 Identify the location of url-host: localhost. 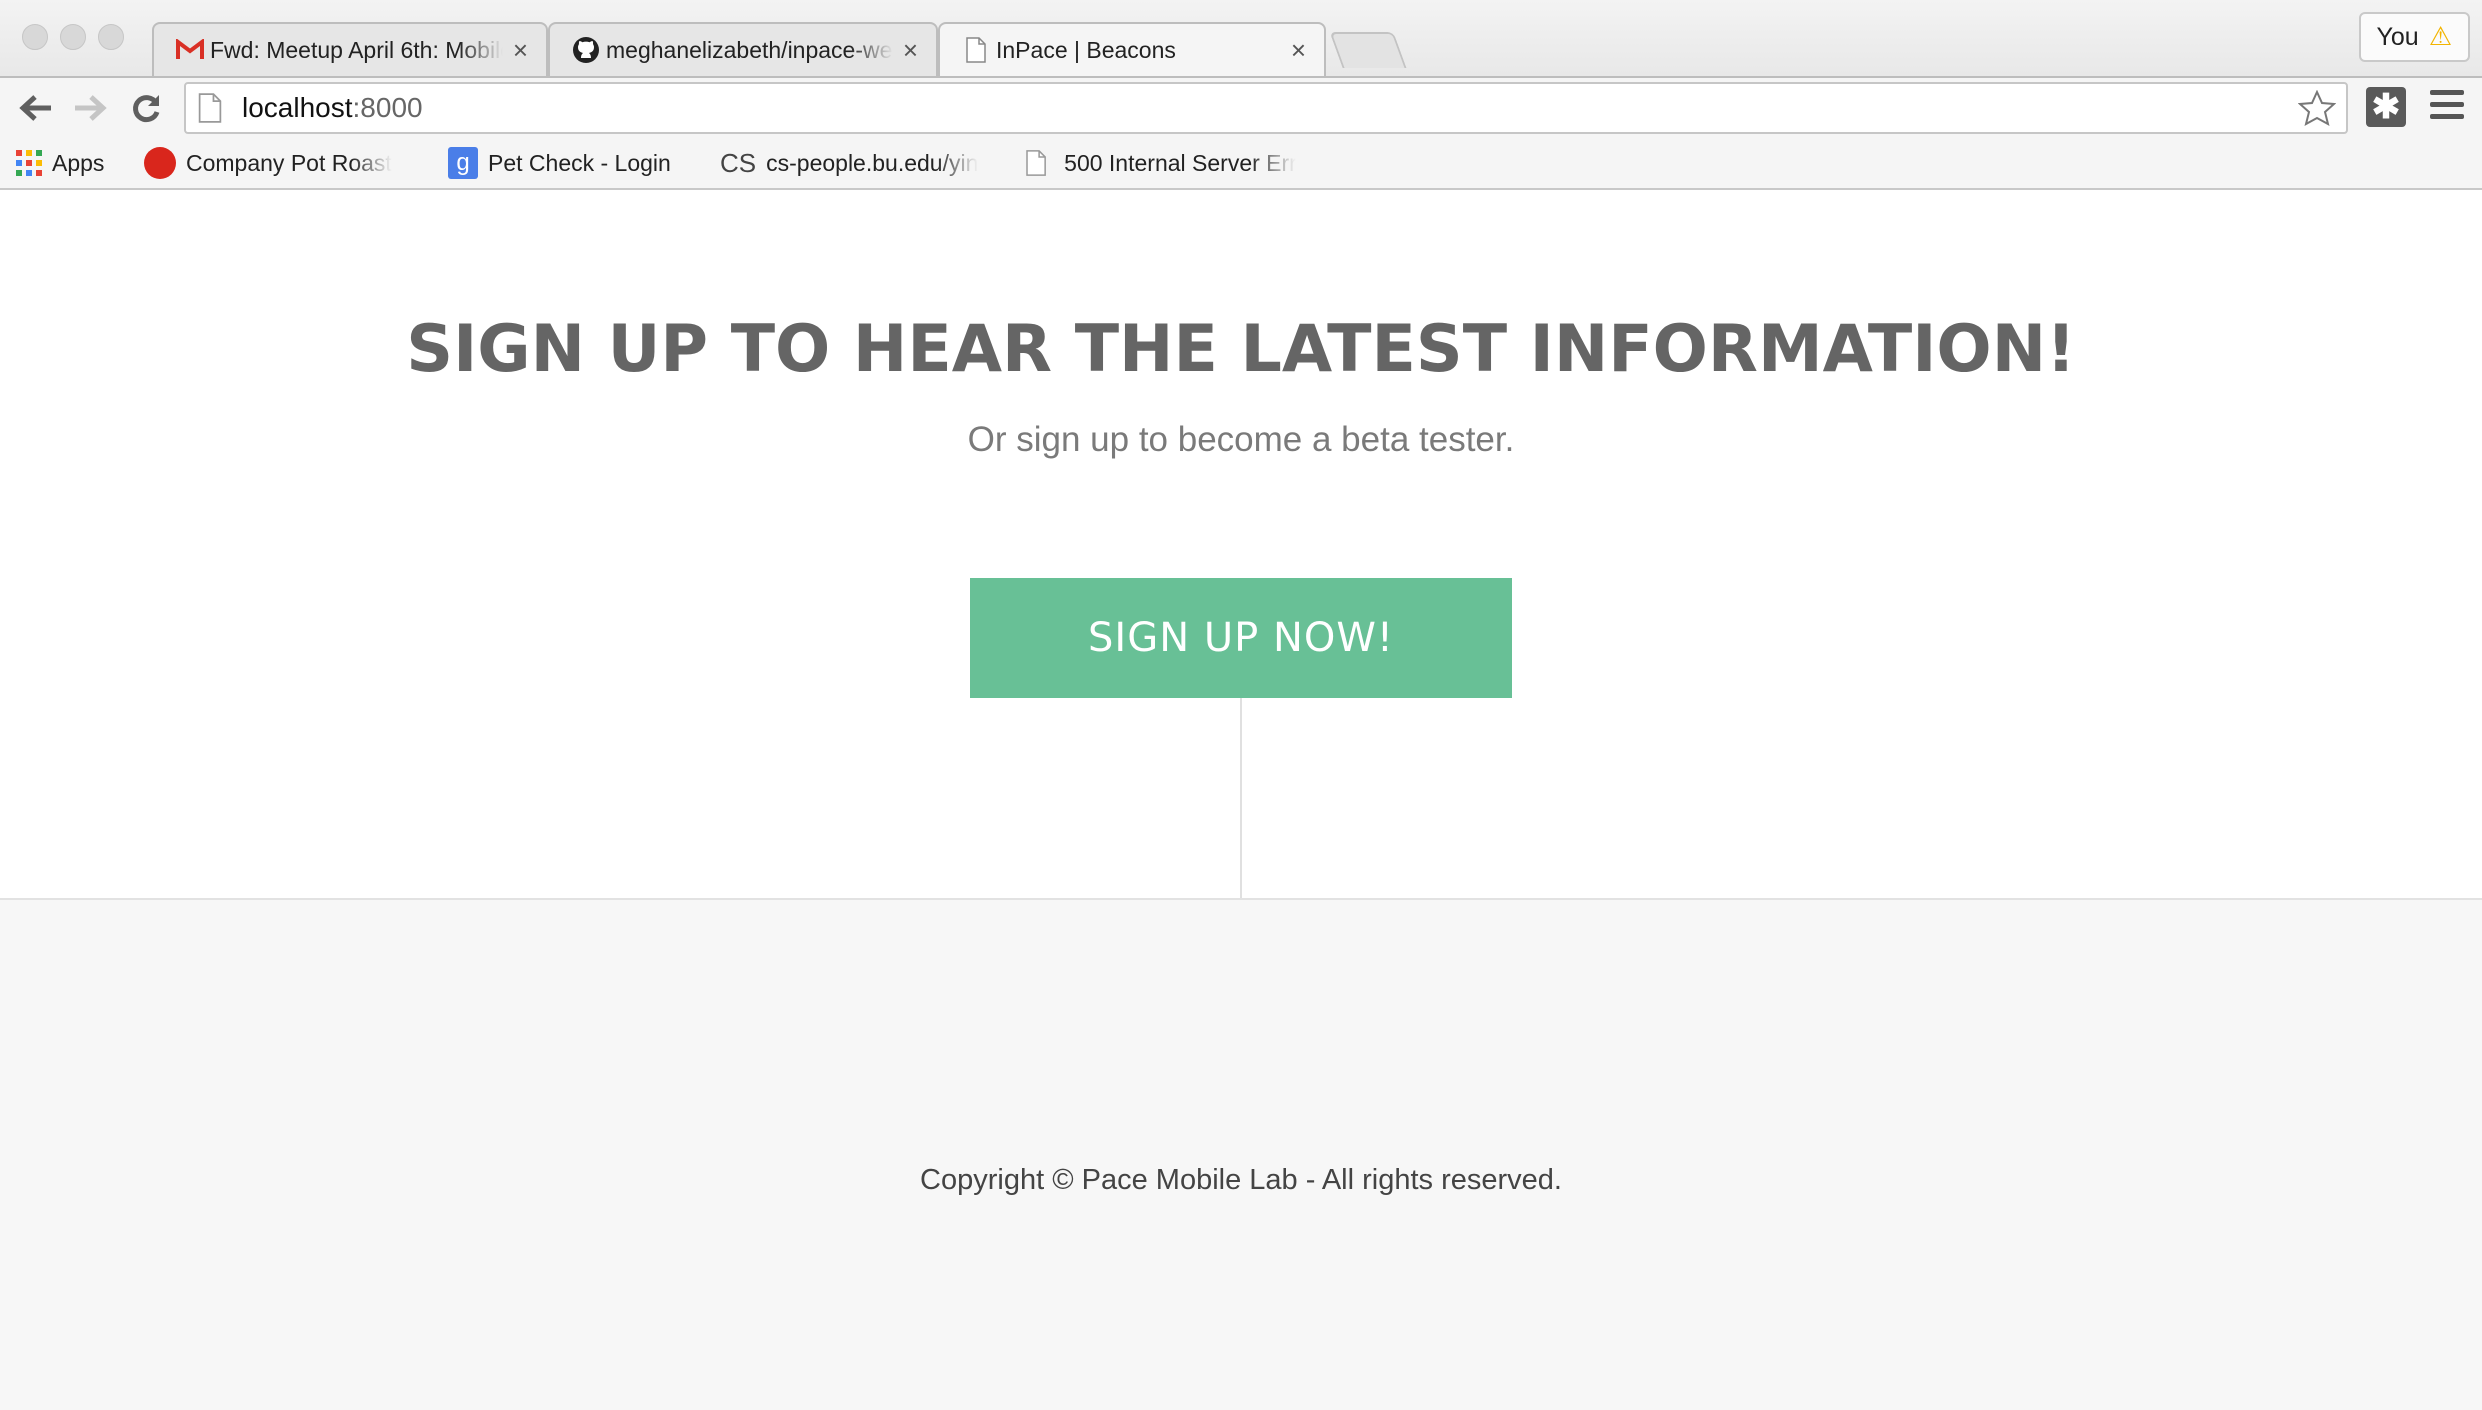
(297, 107).